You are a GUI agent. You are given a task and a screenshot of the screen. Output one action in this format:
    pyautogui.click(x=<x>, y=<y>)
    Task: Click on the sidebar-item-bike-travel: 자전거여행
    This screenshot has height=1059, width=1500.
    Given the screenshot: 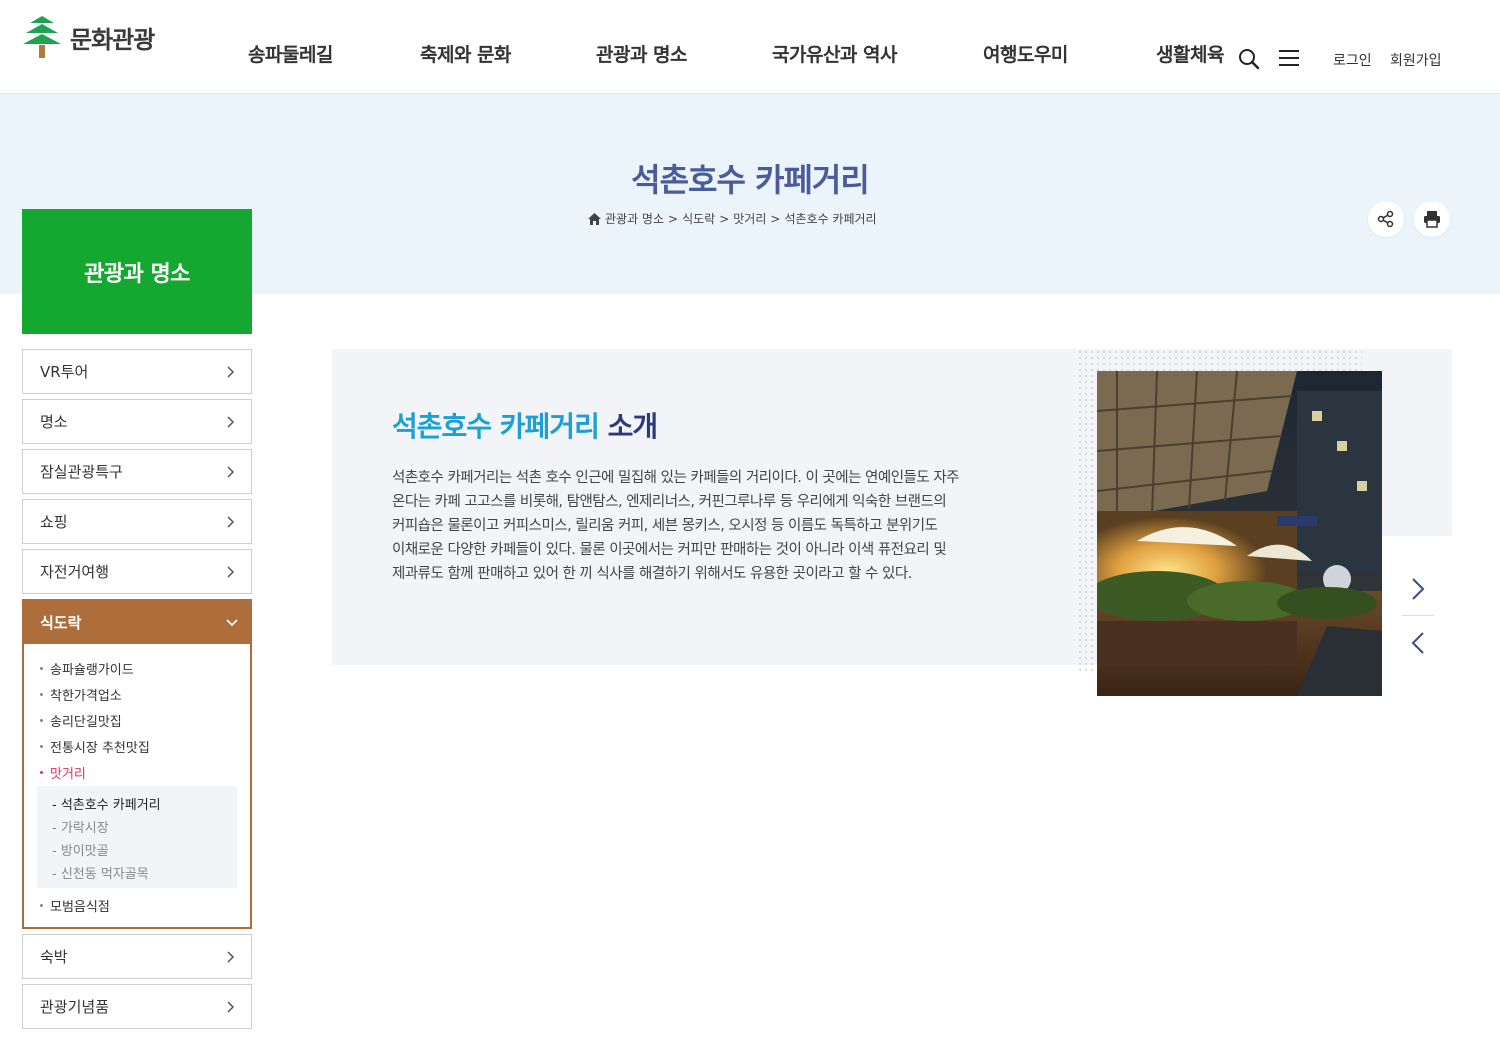 What is the action you would take?
    pyautogui.click(x=137, y=571)
    